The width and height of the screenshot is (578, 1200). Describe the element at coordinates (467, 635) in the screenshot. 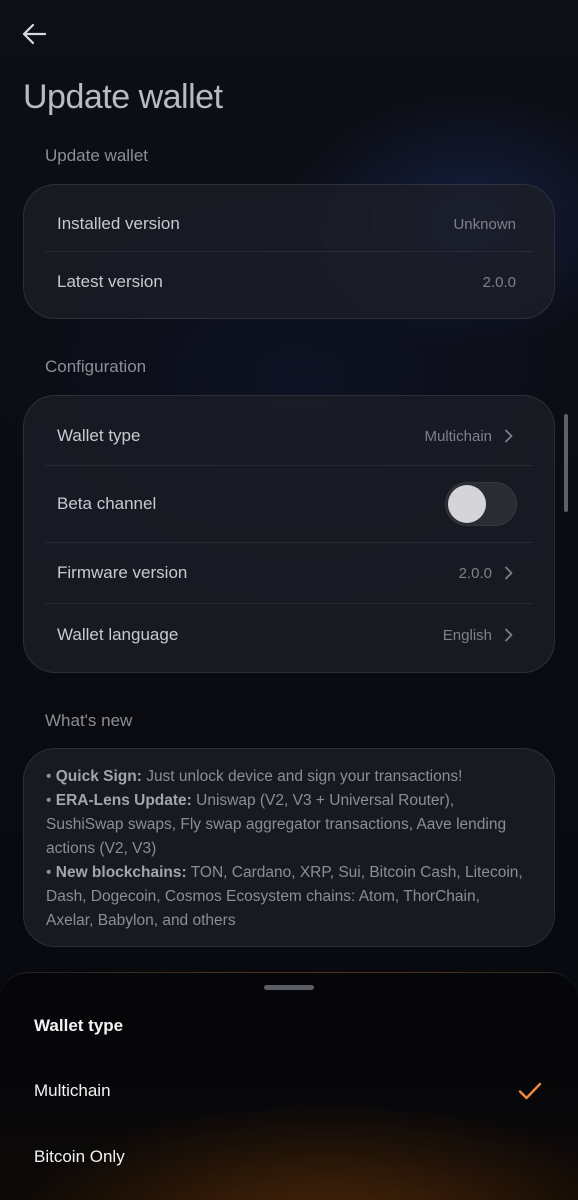

I see `wallet-language-value: English` at that location.